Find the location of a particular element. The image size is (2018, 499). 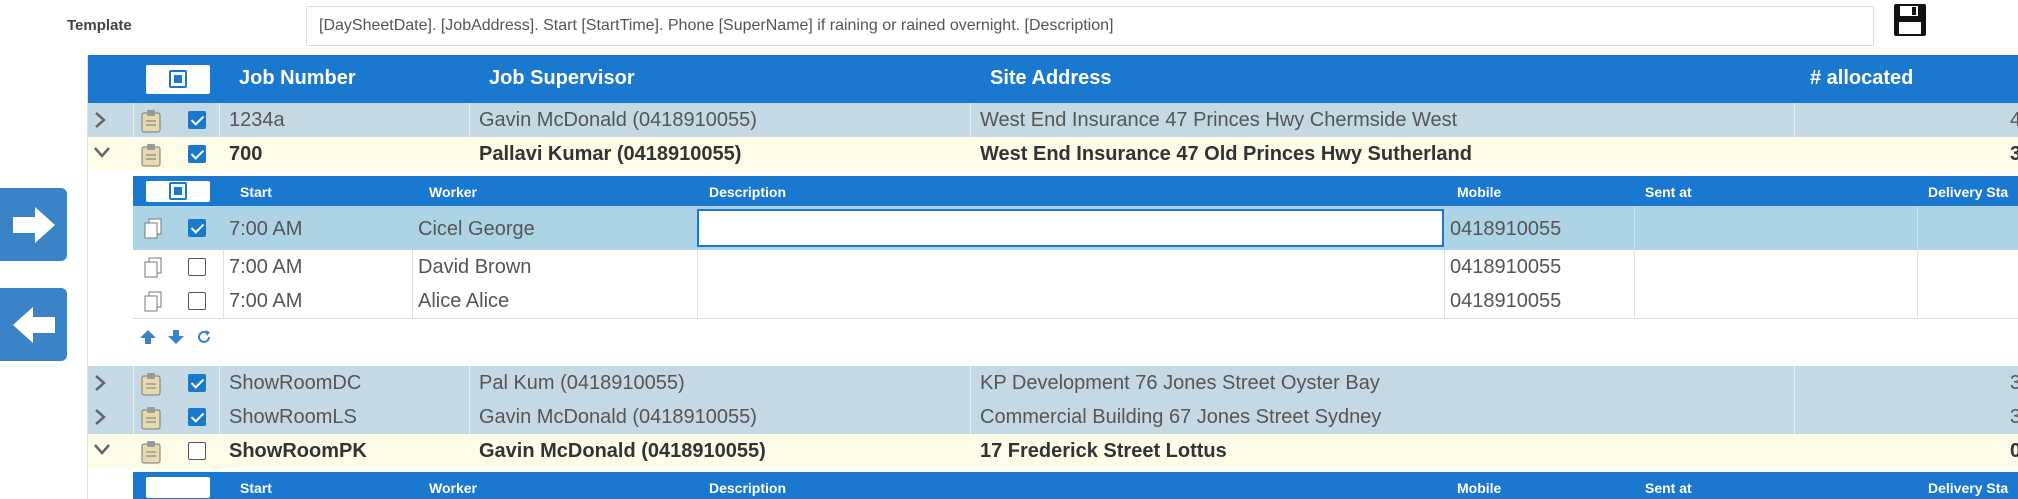

worker-name: Cicel George is located at coordinates (476, 229).